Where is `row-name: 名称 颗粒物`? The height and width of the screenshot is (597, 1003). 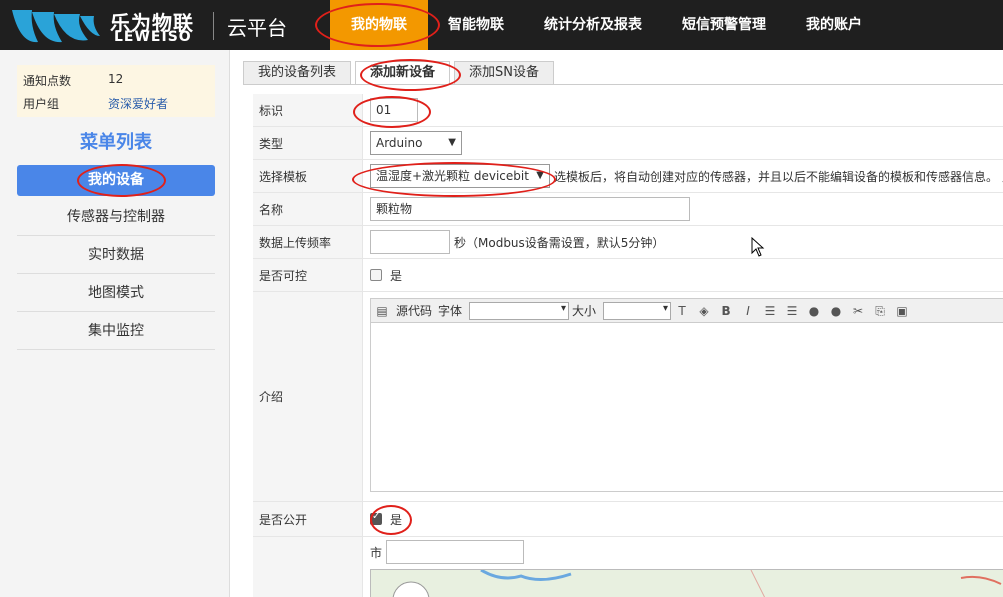 row-name: 名称 颗粒物 is located at coordinates (628, 209).